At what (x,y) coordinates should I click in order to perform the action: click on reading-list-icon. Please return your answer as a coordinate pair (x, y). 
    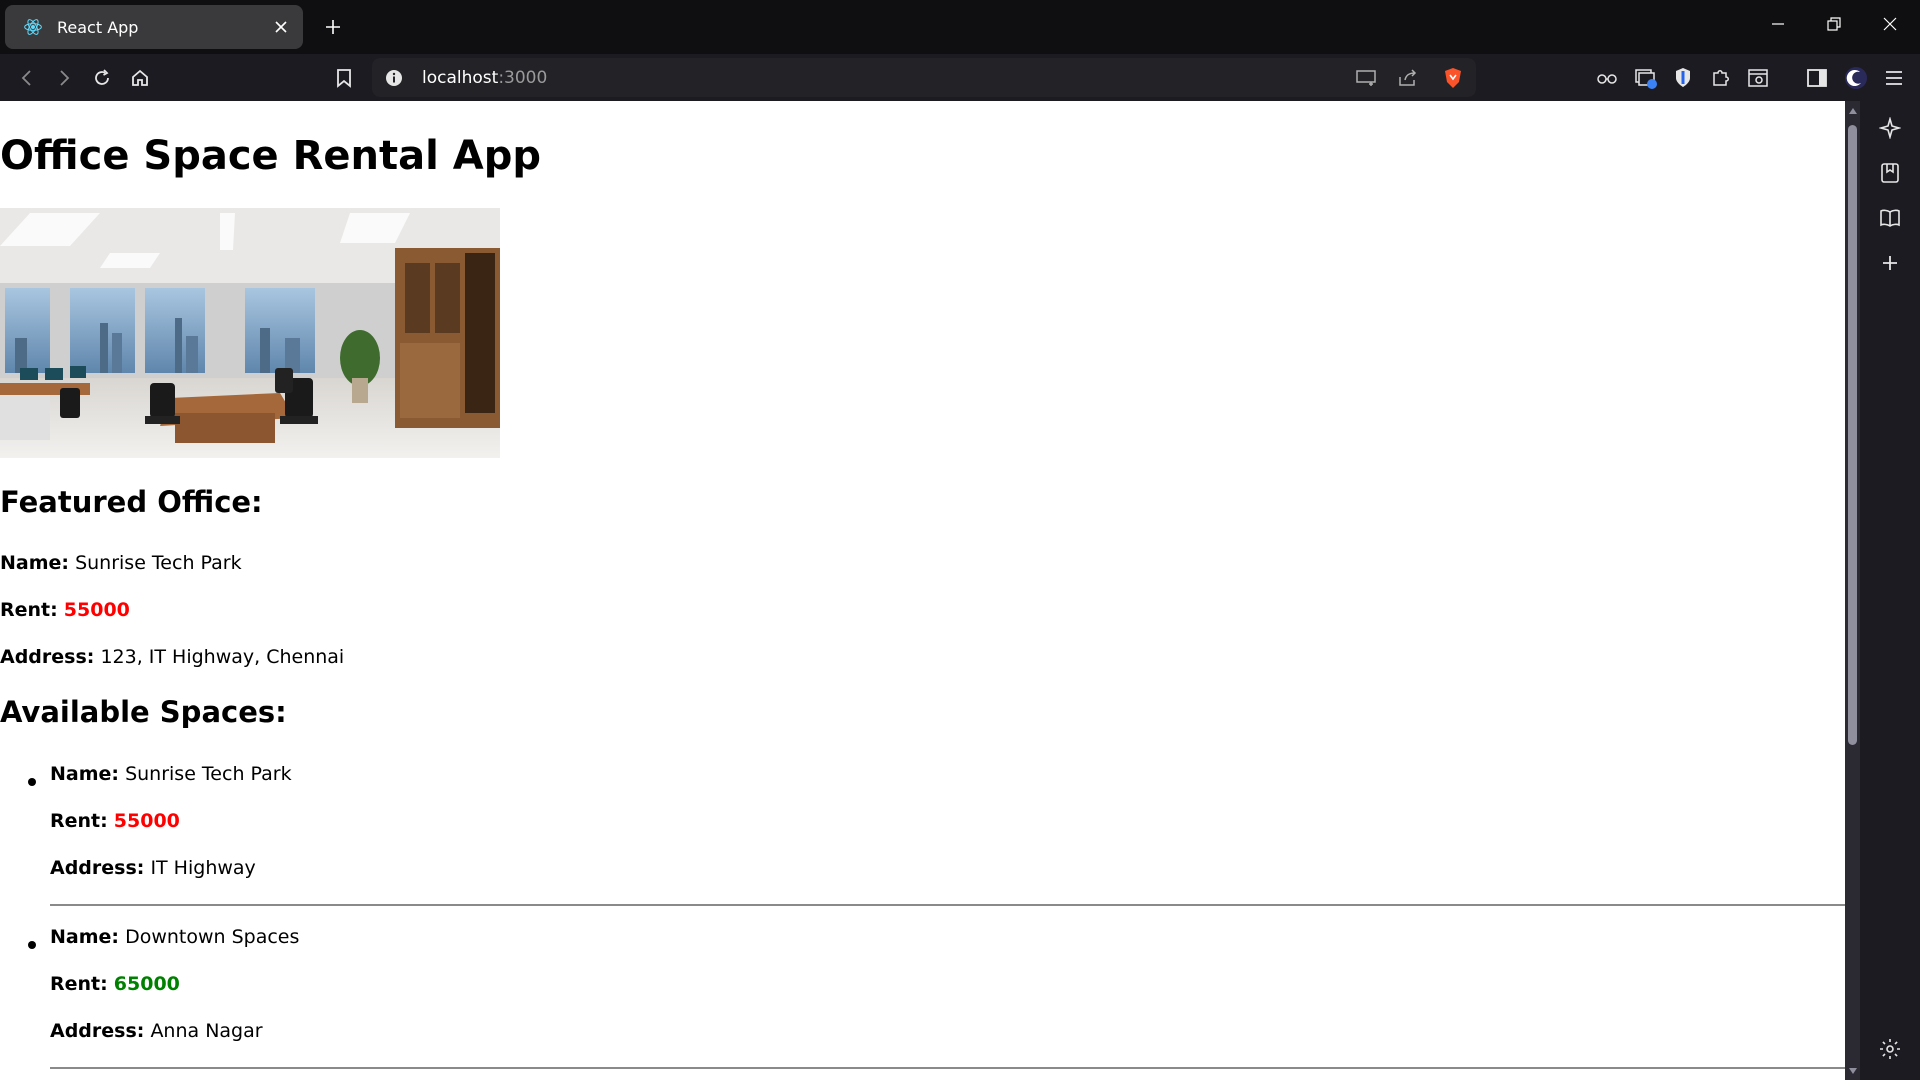
    Looking at the image, I should click on (1890, 218).